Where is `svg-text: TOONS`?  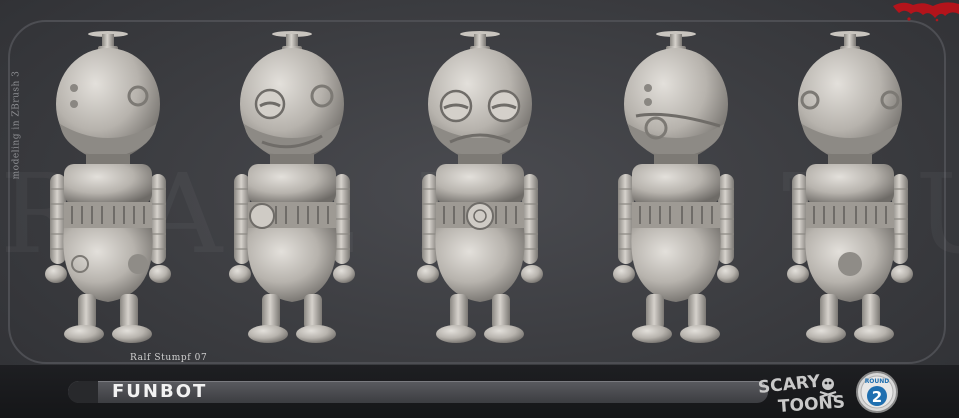 svg-text: TOONS is located at coordinates (811, 403).